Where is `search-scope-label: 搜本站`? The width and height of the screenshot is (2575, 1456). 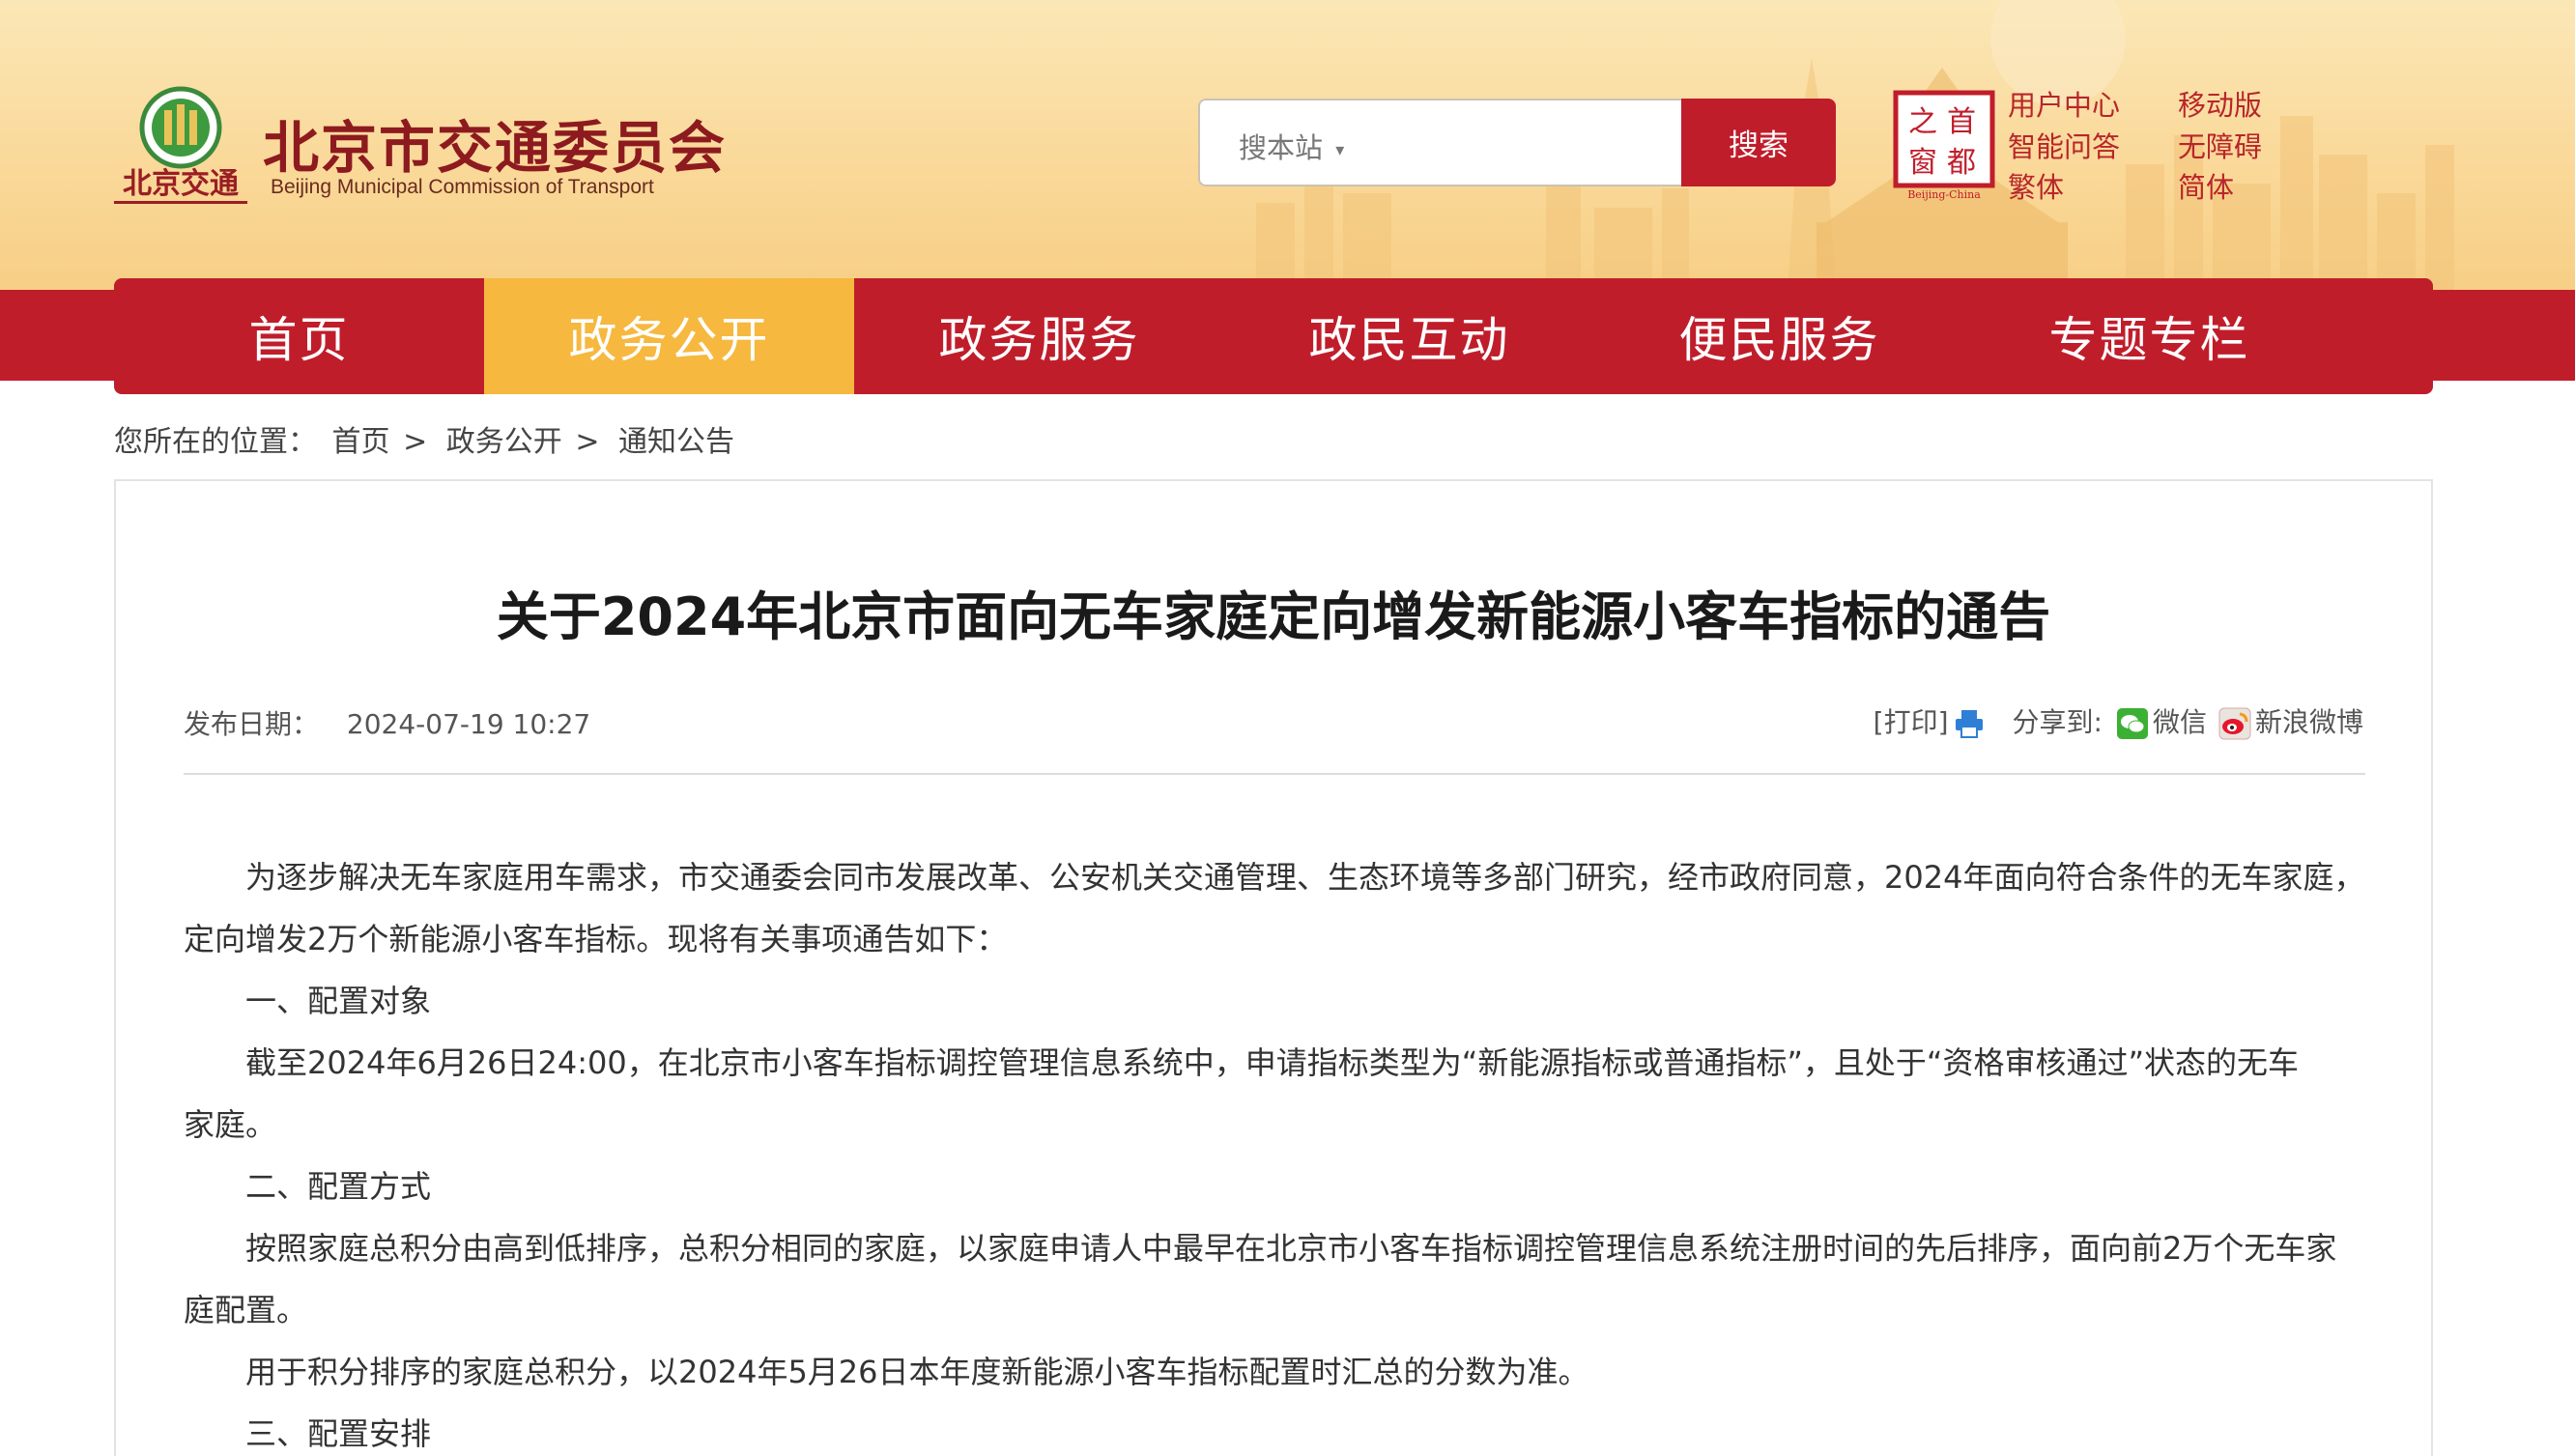 search-scope-label: 搜本站 is located at coordinates (1281, 148).